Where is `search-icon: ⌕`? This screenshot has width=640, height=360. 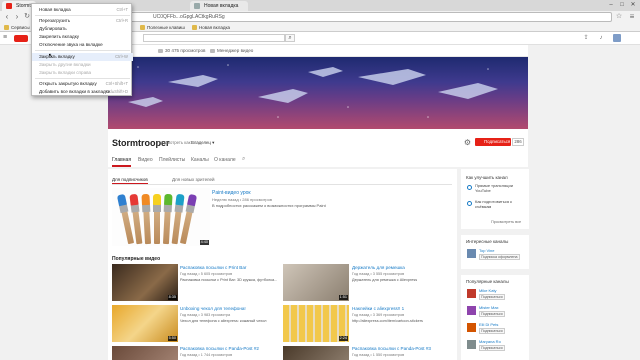 search-icon: ⌕ is located at coordinates (290, 38).